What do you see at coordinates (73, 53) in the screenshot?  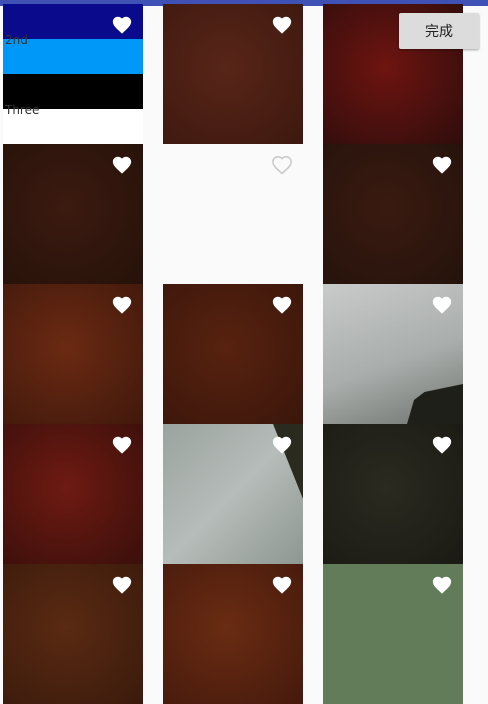 I see `stripe: 2nd` at bounding box center [73, 53].